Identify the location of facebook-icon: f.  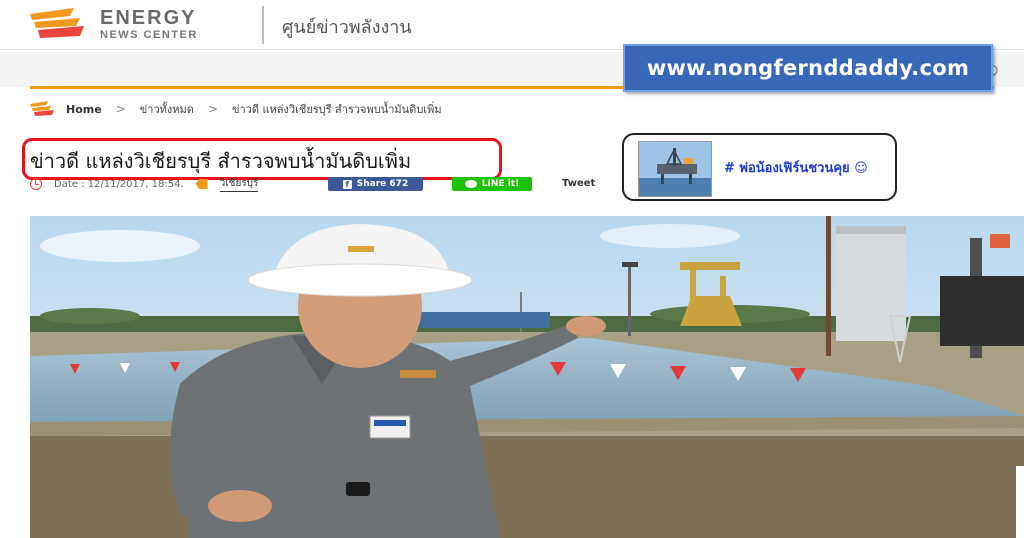
(347, 184).